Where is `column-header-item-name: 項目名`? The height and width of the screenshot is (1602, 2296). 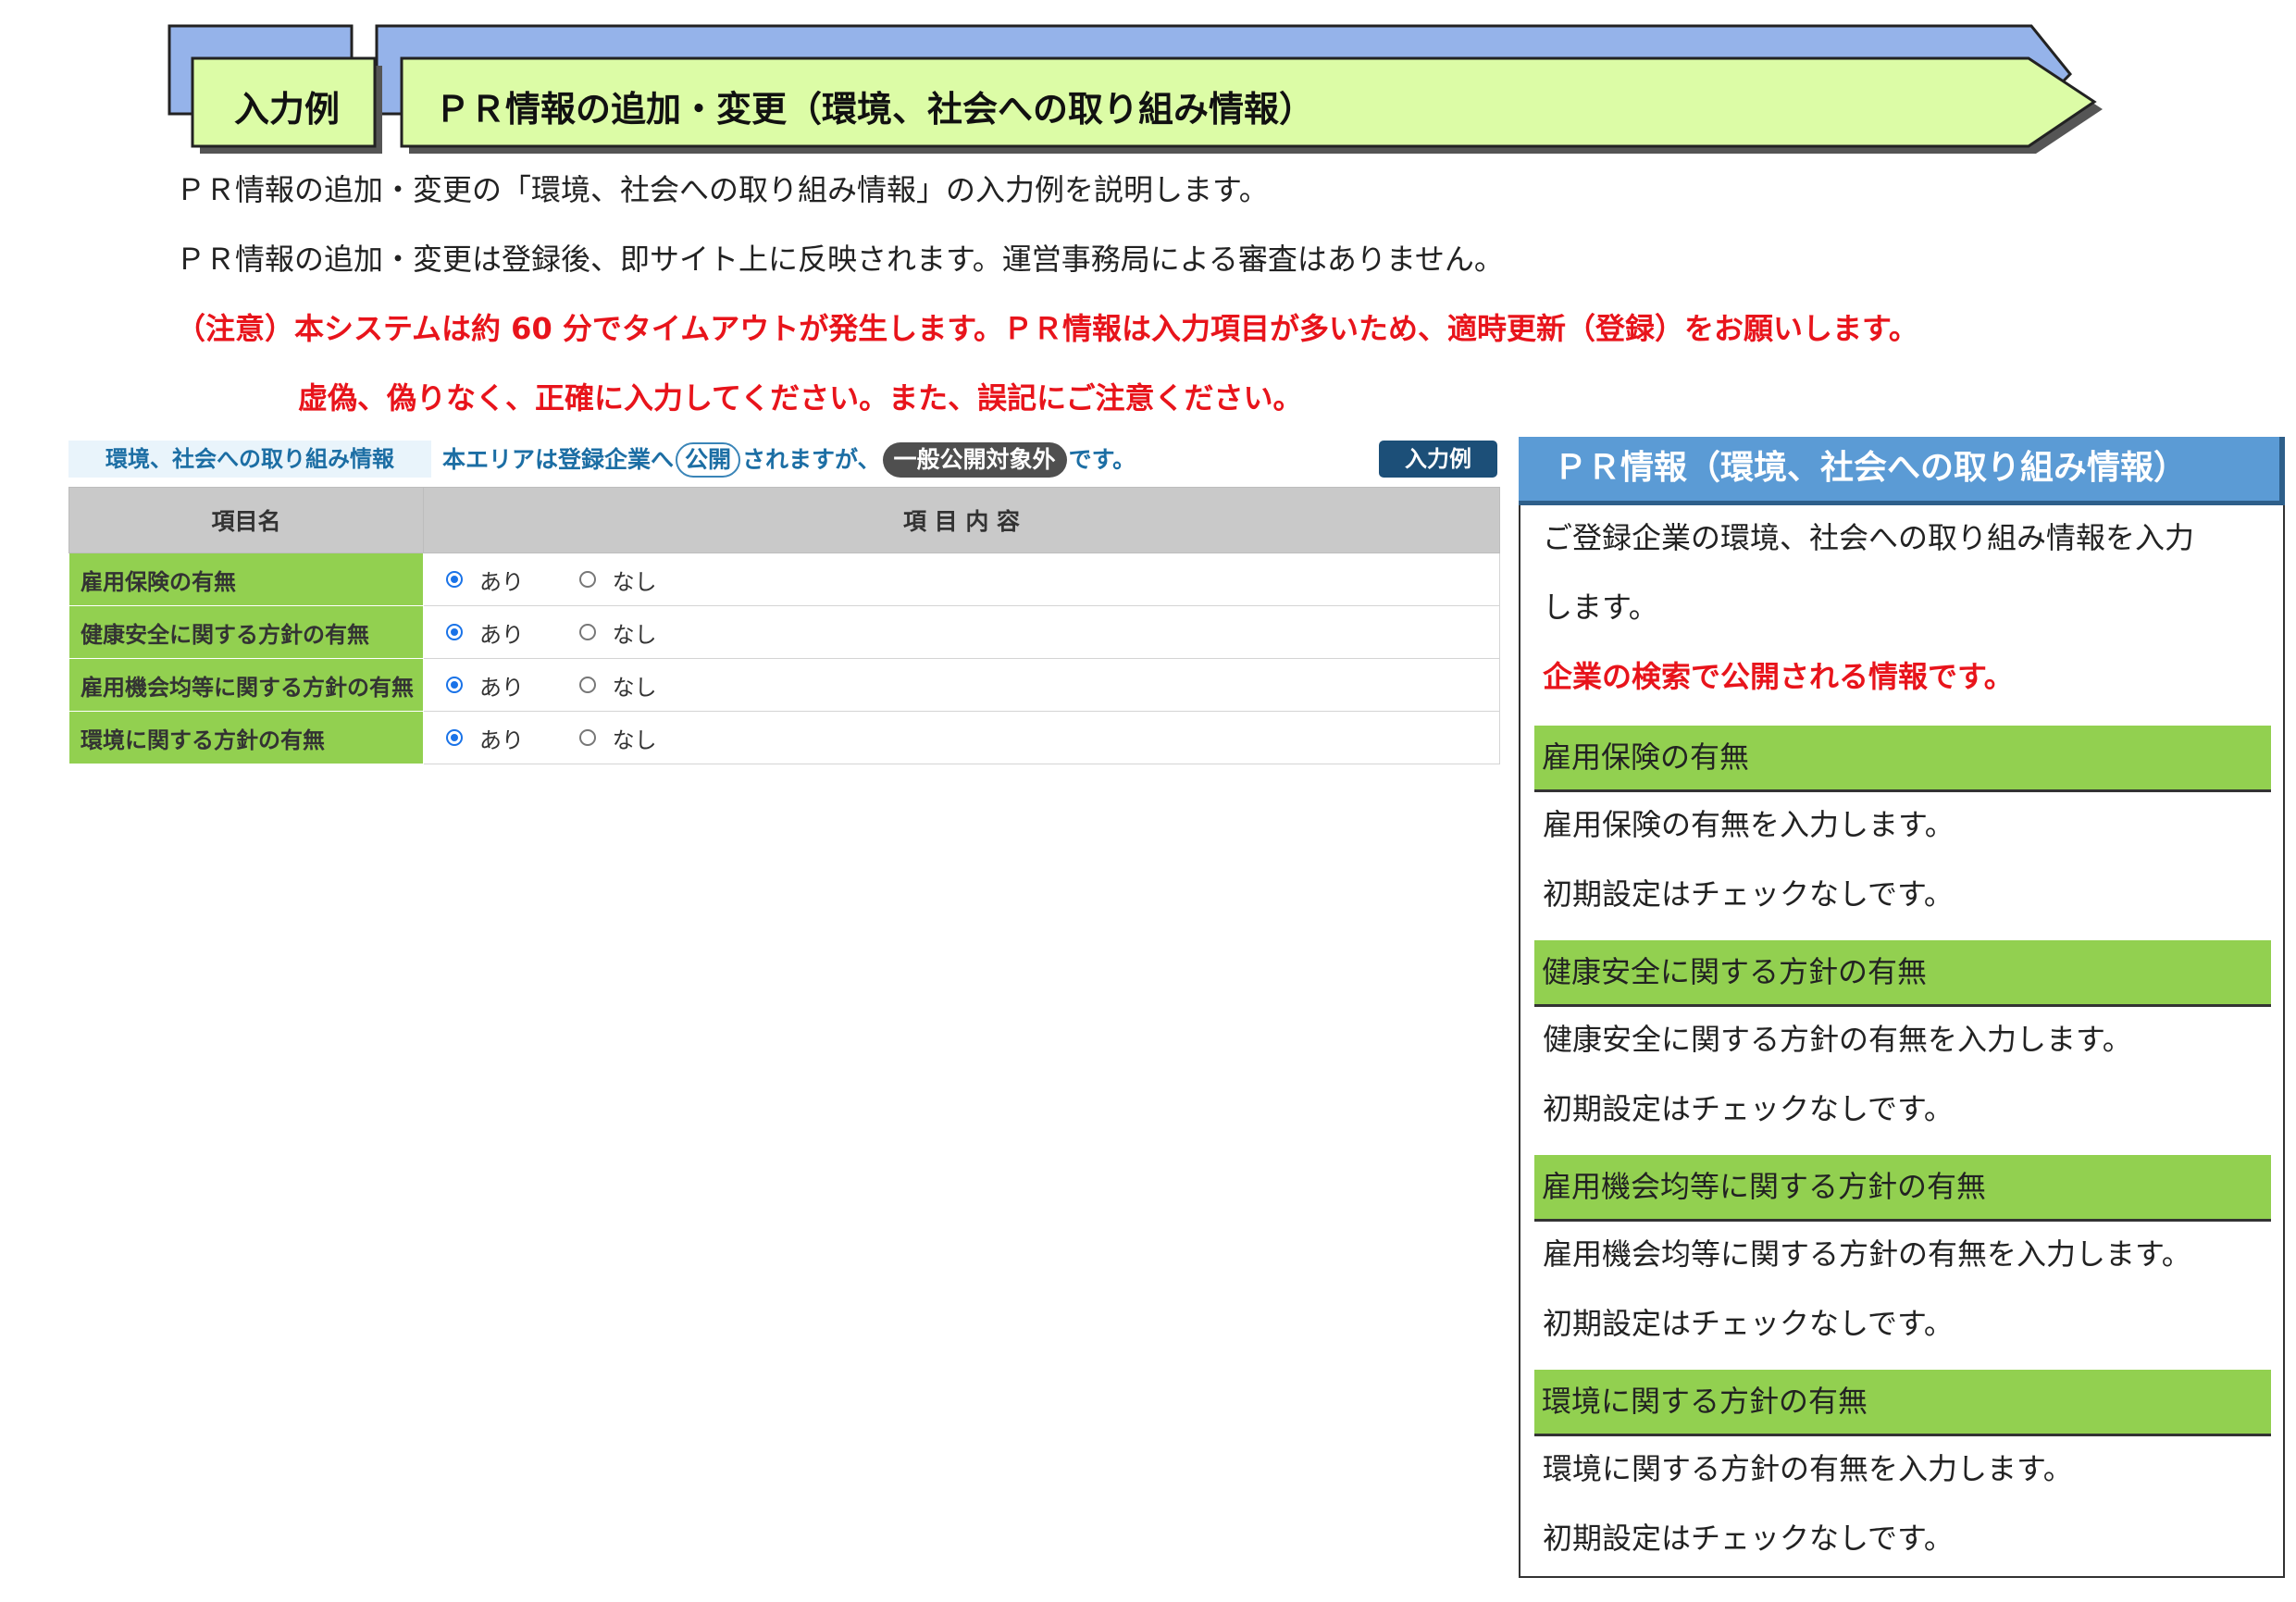
column-header-item-name: 項目名 is located at coordinates (246, 520).